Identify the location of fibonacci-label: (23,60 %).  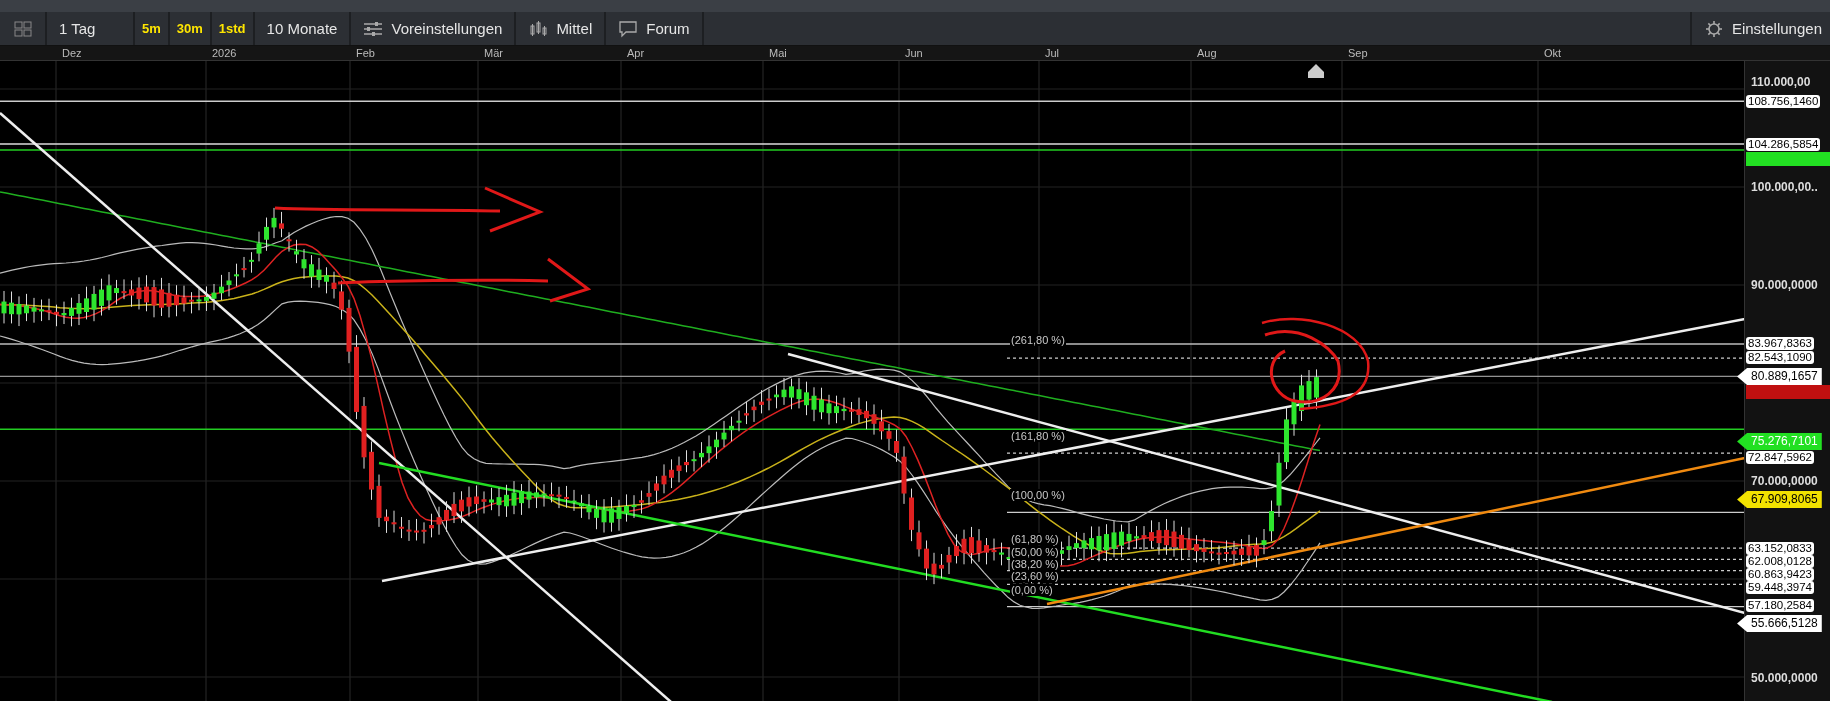
(1035, 576).